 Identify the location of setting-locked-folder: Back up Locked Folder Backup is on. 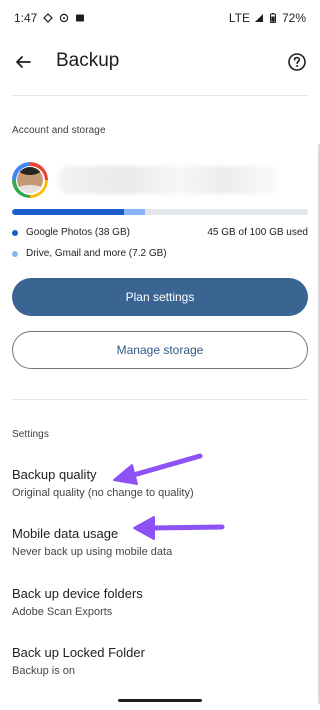
(160, 661).